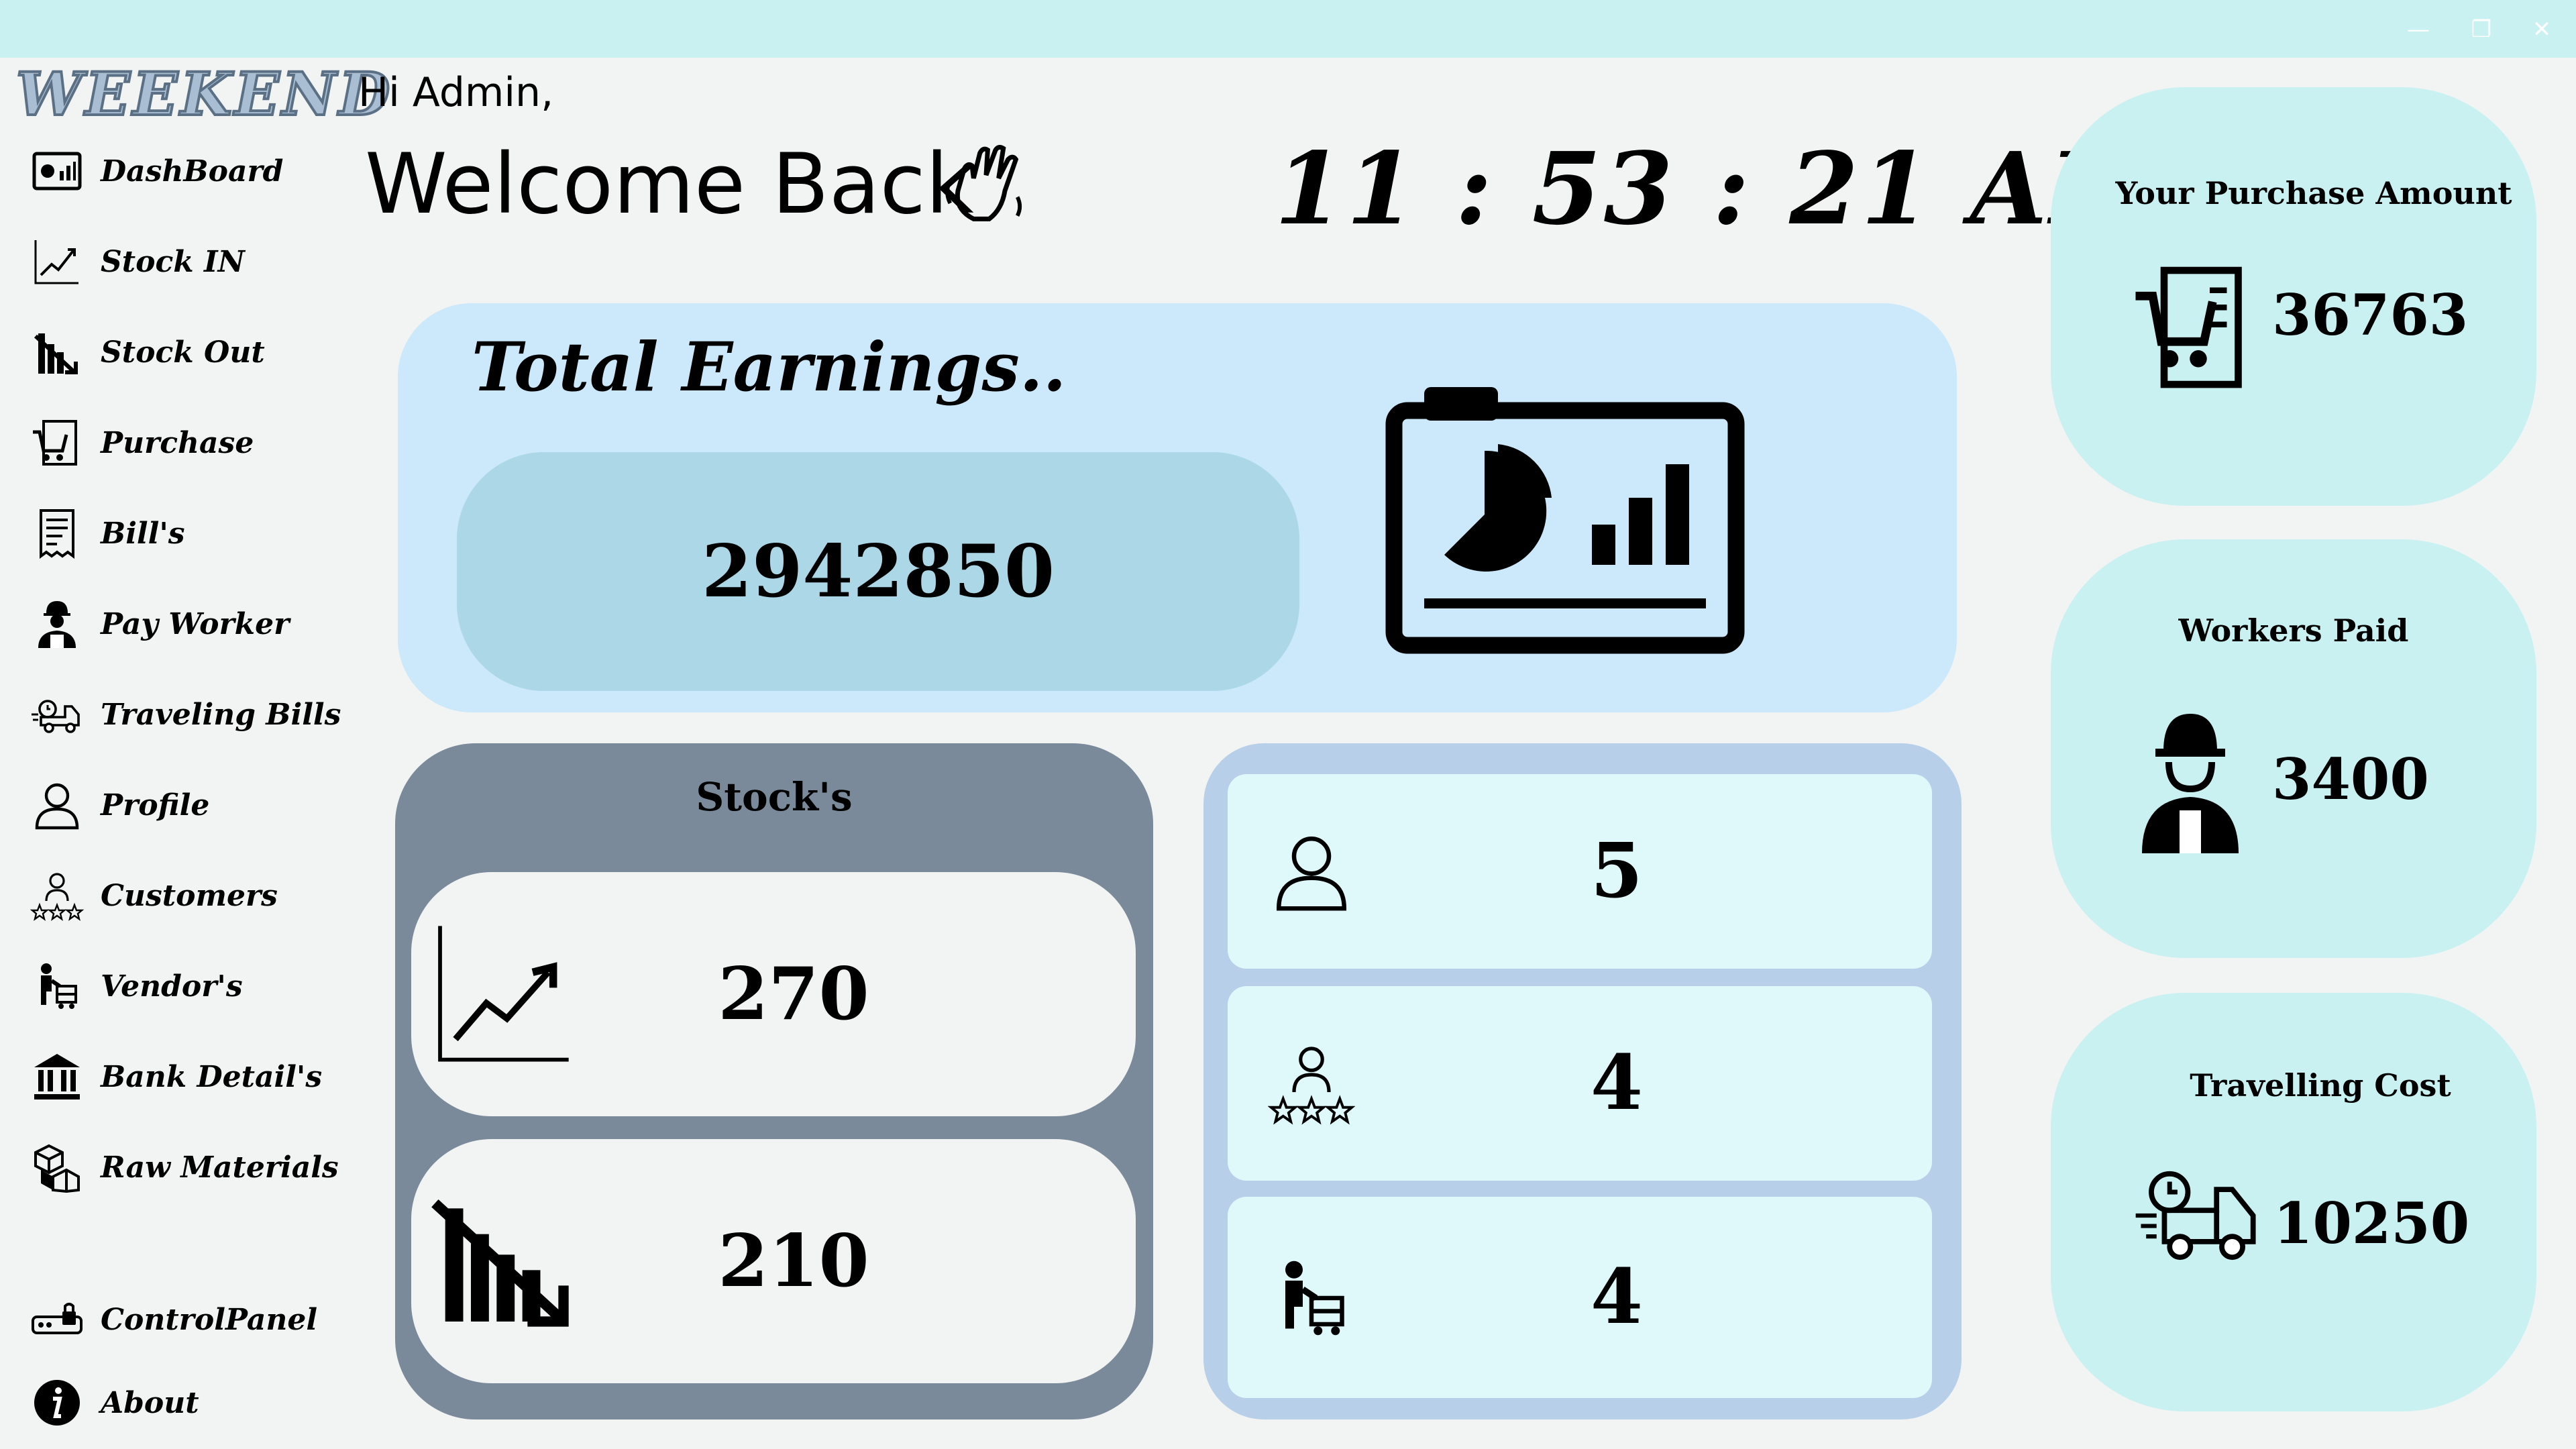  I want to click on sidebar-item-bank-details: Bank Detail's, so click(201, 1077).